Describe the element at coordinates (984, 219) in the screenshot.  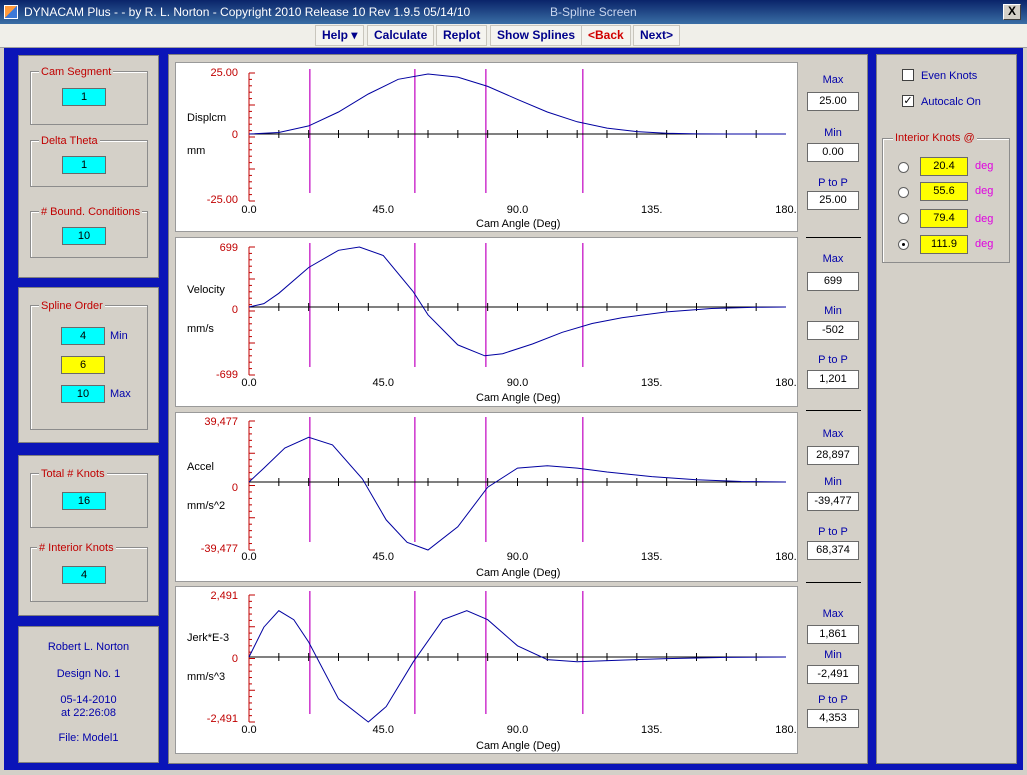
I see `knot-3-unit: deg` at that location.